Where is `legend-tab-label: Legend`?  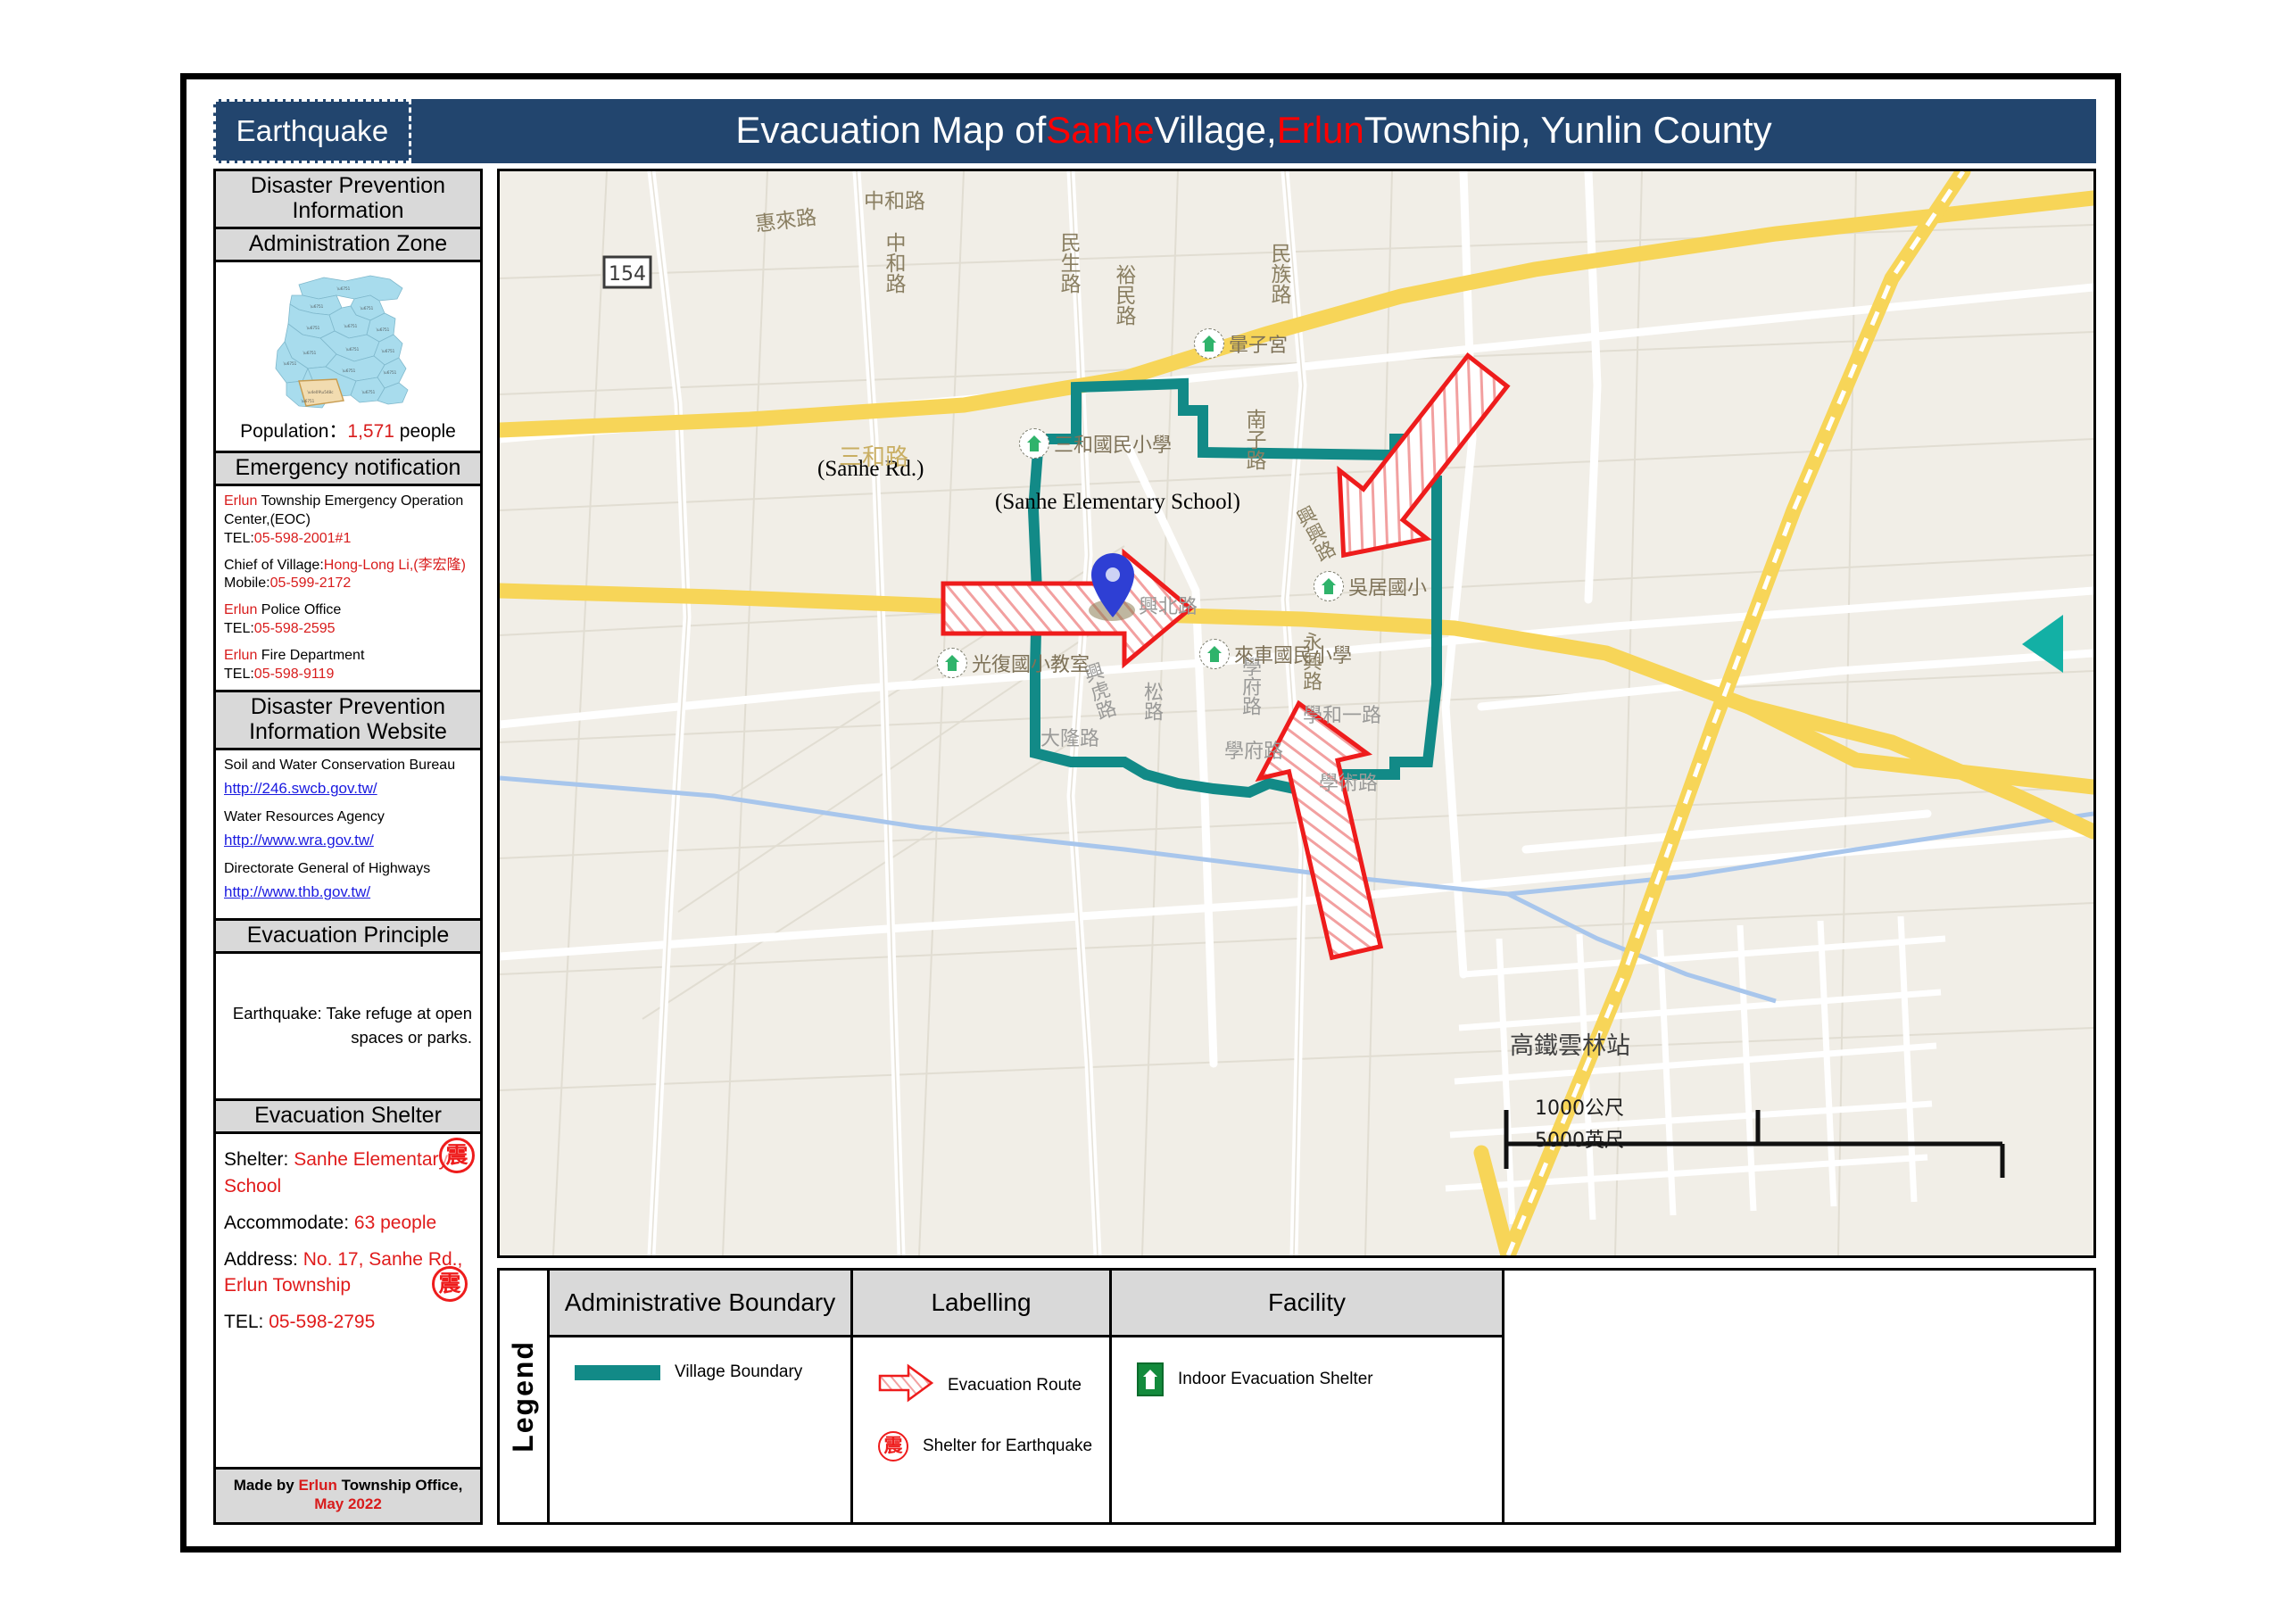 legend-tab-label: Legend is located at coordinates (523, 1396).